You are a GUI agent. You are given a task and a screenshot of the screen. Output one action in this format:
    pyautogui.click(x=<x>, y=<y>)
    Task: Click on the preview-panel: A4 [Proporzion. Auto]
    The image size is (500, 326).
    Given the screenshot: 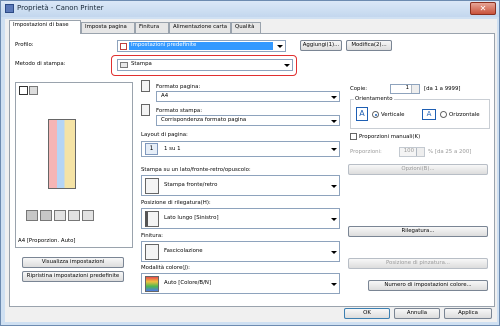 What is the action you would take?
    pyautogui.click(x=74, y=165)
    